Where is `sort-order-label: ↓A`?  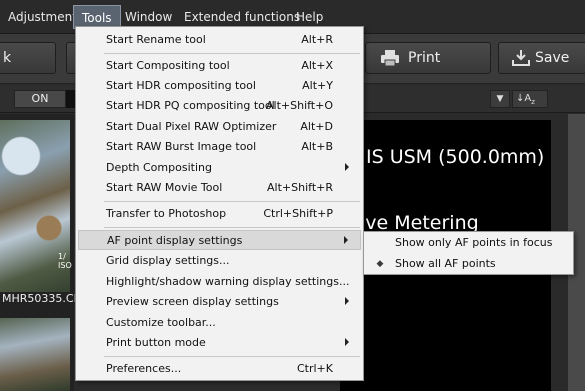 sort-order-label: ↓A is located at coordinates (524, 98).